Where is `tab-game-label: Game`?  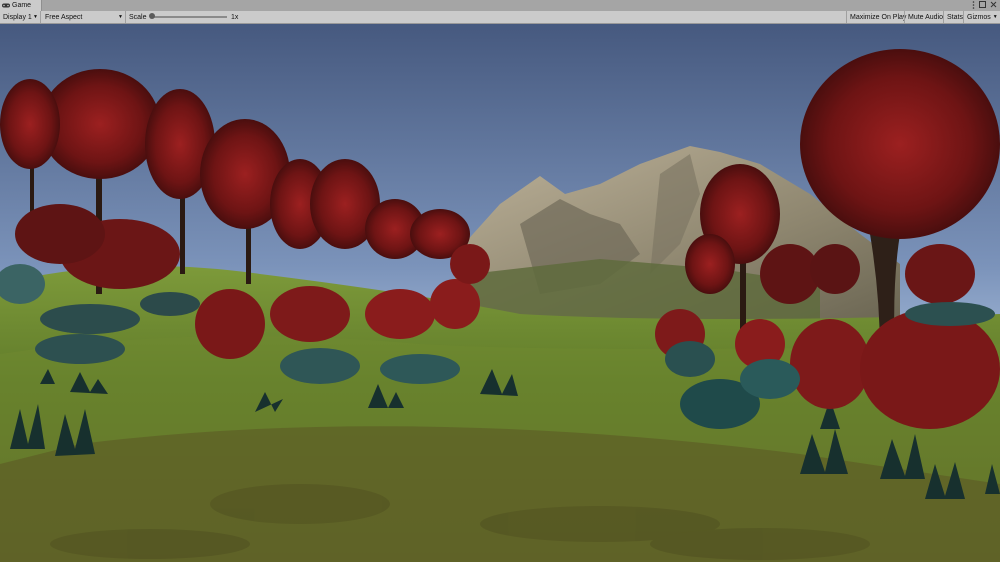 tab-game-label: Game is located at coordinates (22, 5).